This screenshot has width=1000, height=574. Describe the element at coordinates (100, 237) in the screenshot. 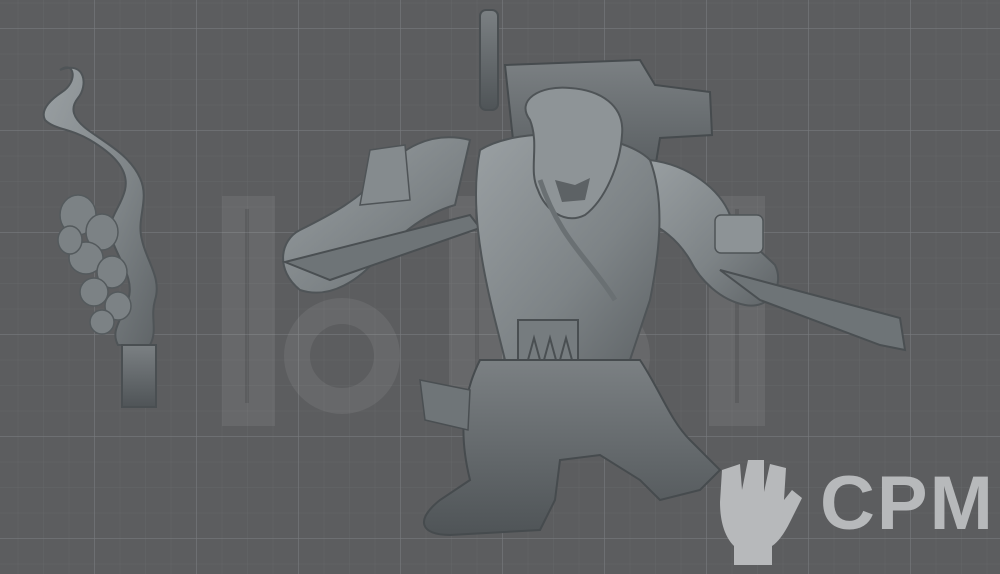

I see `smoke-plume-part` at that location.